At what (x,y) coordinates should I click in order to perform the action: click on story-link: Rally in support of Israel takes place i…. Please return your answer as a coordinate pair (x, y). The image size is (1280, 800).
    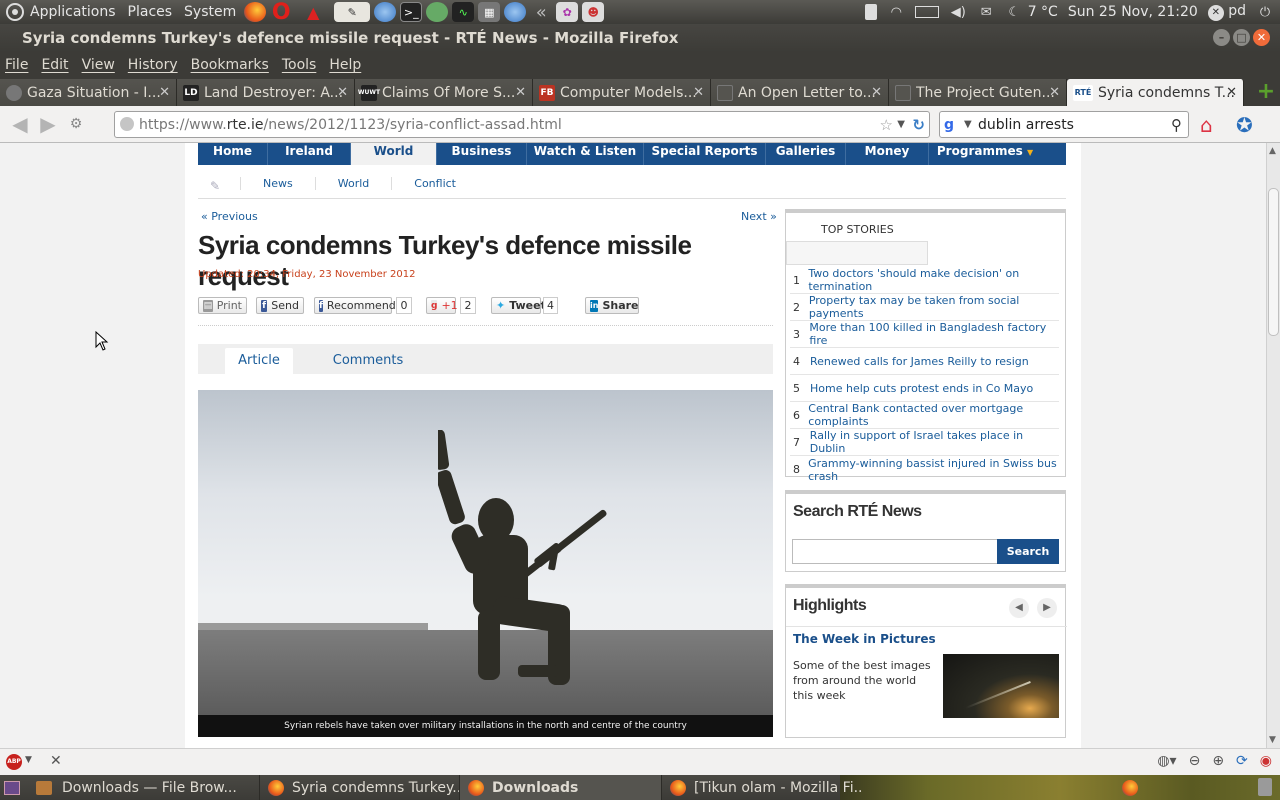
    Looking at the image, I should click on (934, 442).